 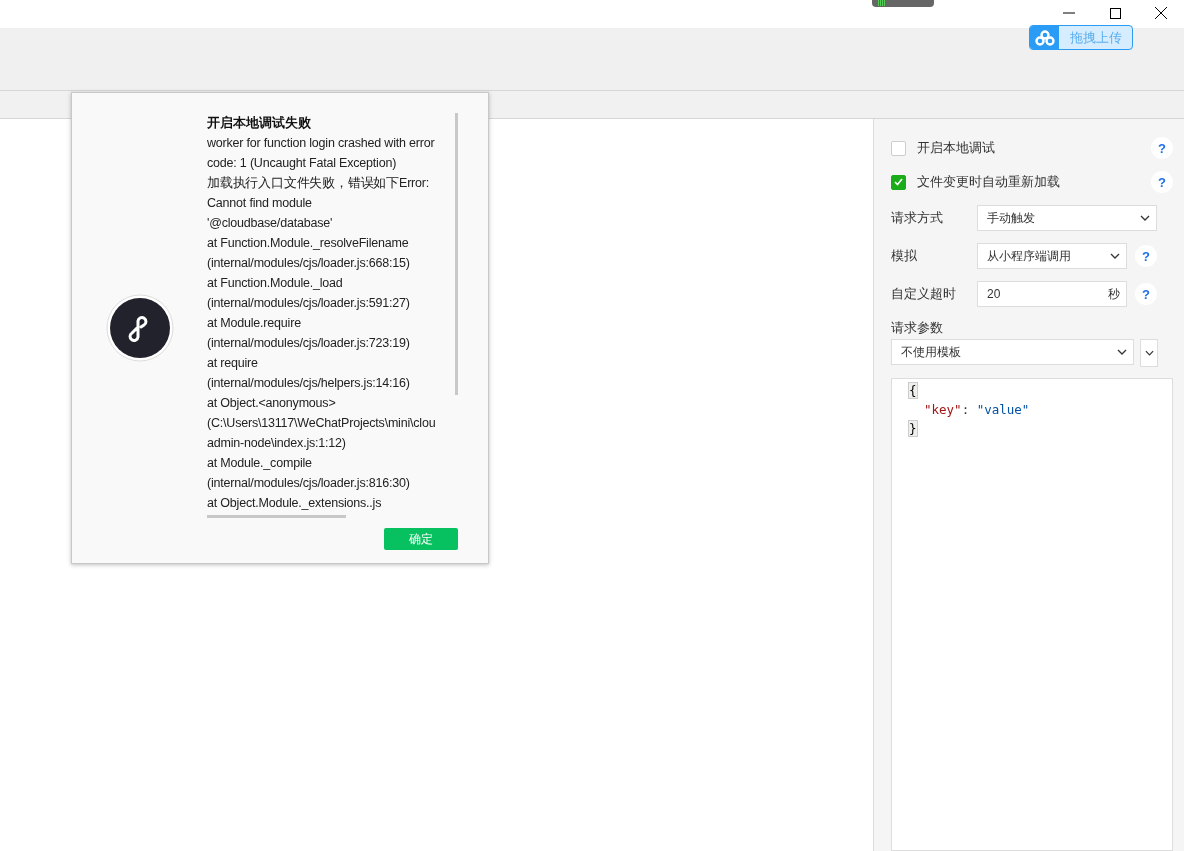 I want to click on status-pill-drawing, so click(x=903, y=3).